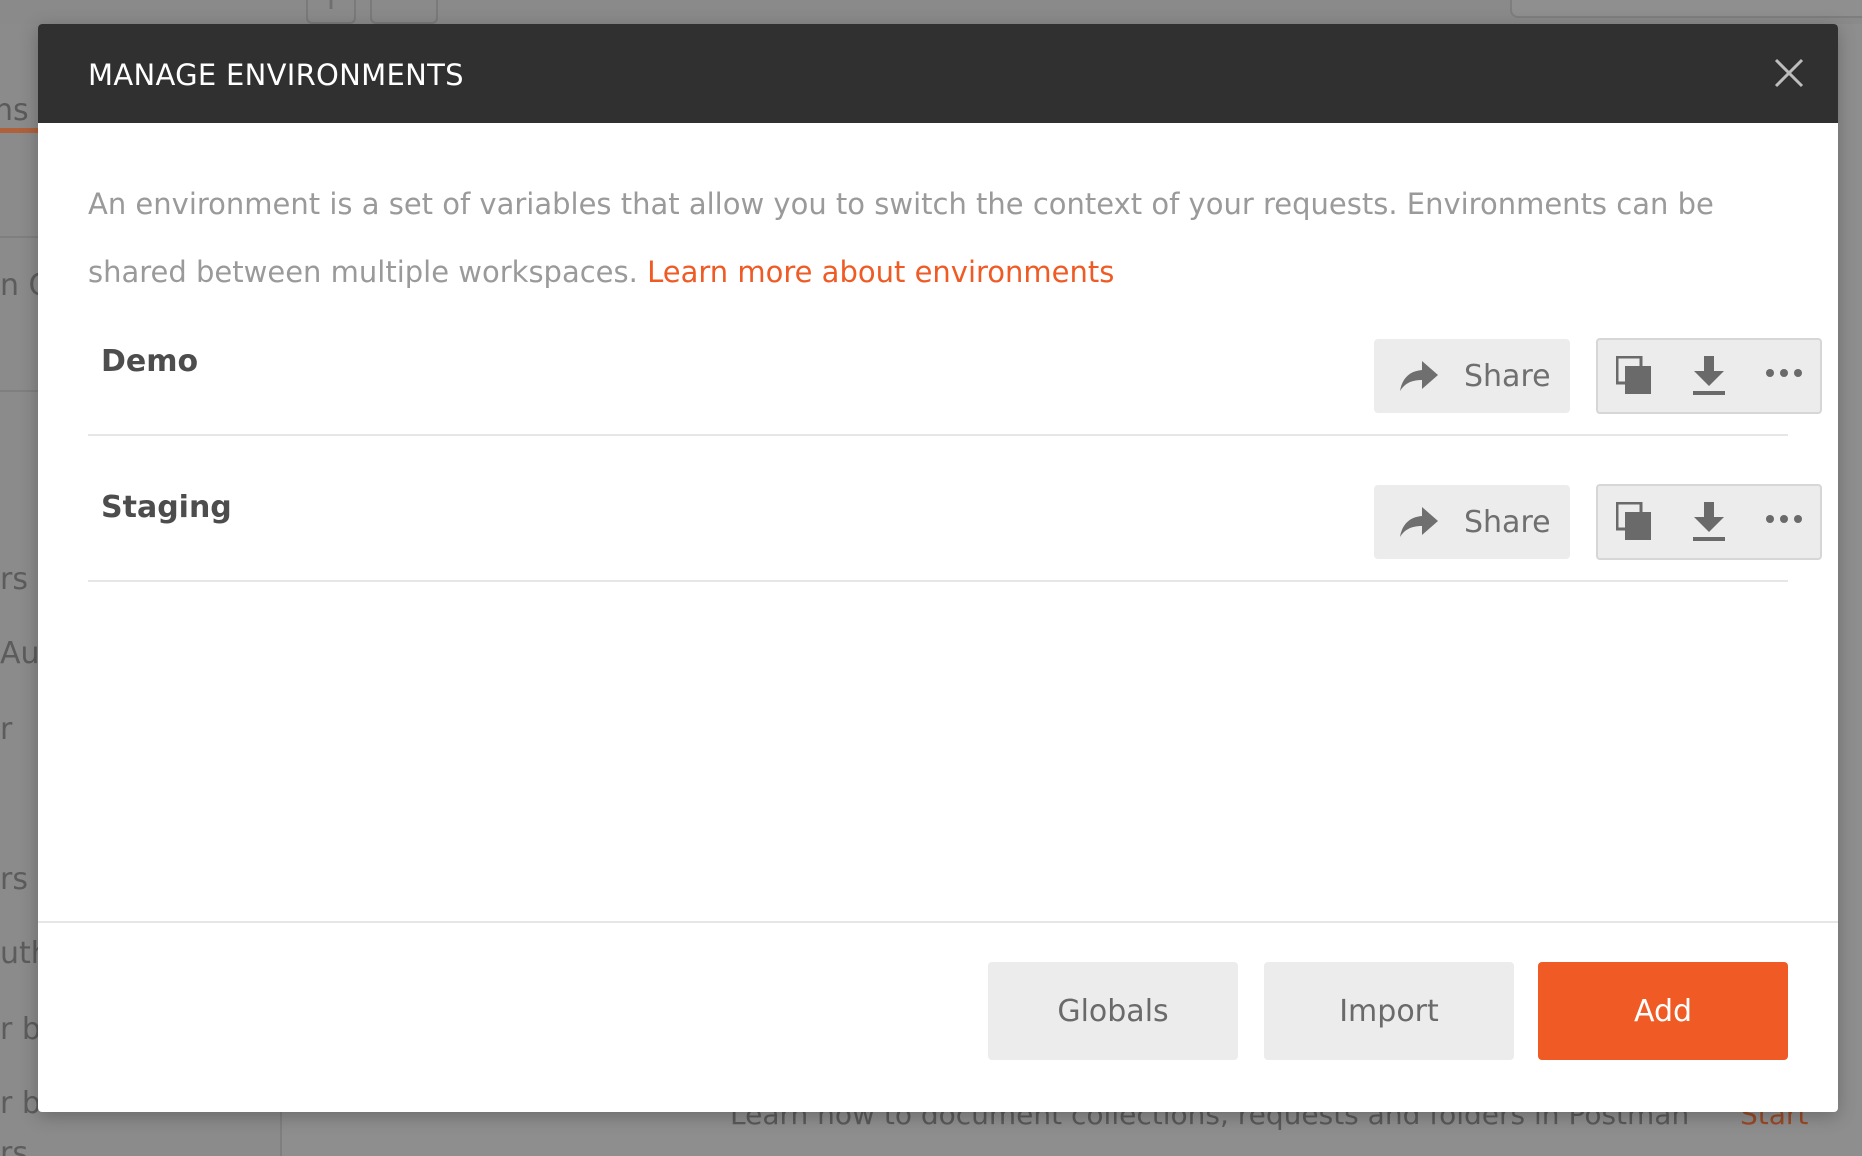 The width and height of the screenshot is (1862, 1156). I want to click on new-tab-icon: +, so click(331, 12).